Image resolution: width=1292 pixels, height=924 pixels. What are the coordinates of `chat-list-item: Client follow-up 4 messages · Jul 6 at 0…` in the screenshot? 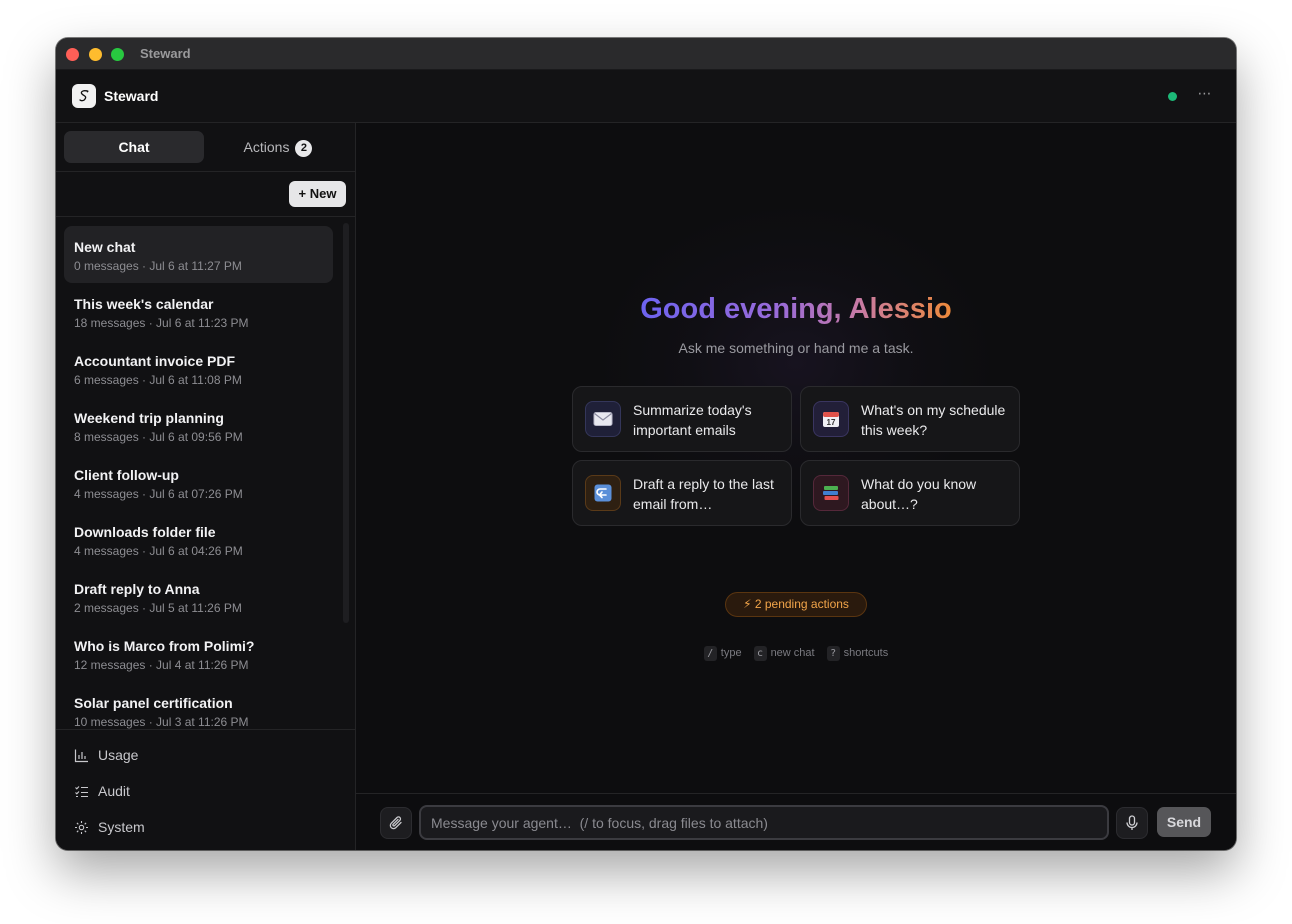 It's located at (198, 482).